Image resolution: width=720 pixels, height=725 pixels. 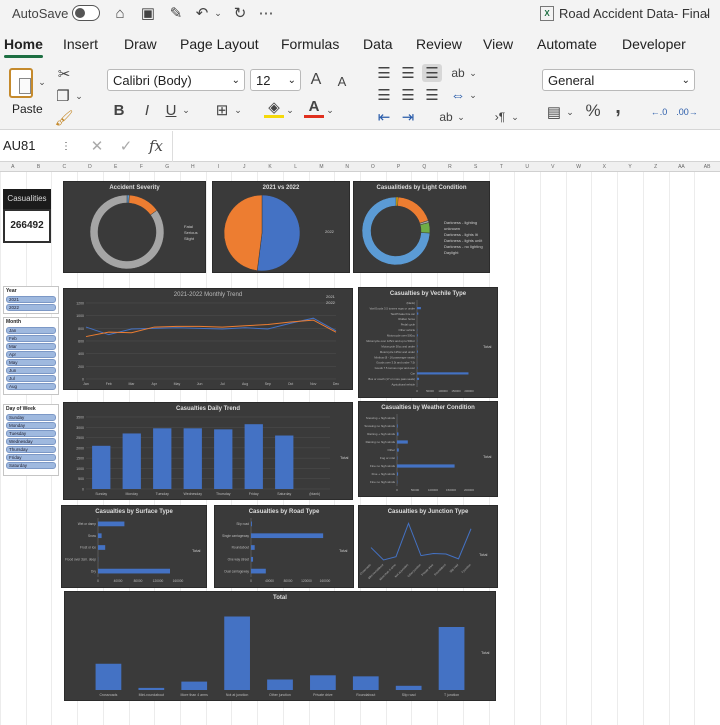 I want to click on tab-home: Home, so click(x=23, y=47).